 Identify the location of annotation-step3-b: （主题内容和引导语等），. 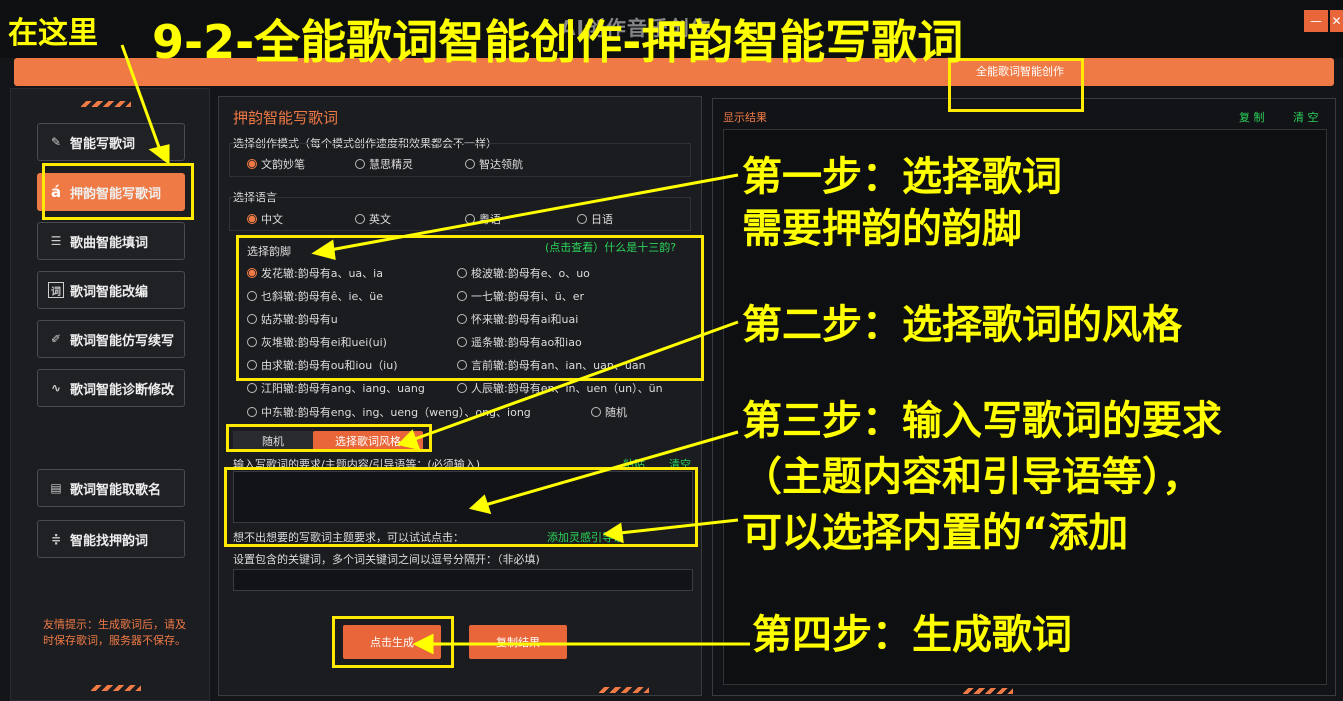
(972, 477).